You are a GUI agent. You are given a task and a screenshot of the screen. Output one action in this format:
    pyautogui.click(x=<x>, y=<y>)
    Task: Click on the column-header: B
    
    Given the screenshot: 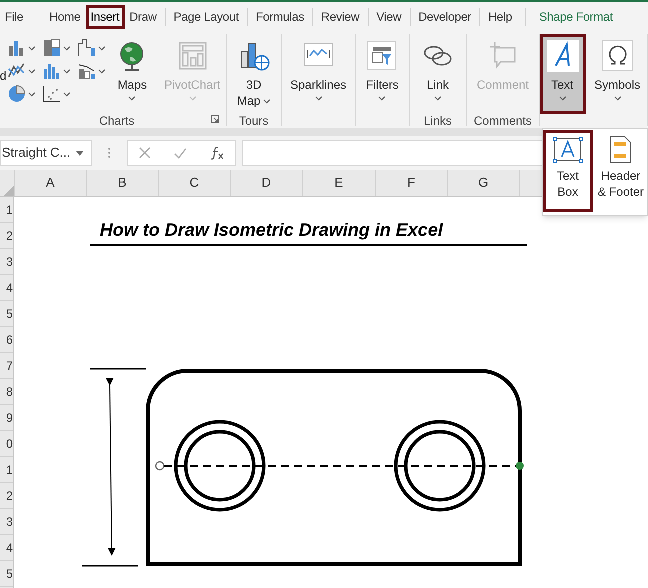 What is the action you would take?
    pyautogui.click(x=122, y=183)
    